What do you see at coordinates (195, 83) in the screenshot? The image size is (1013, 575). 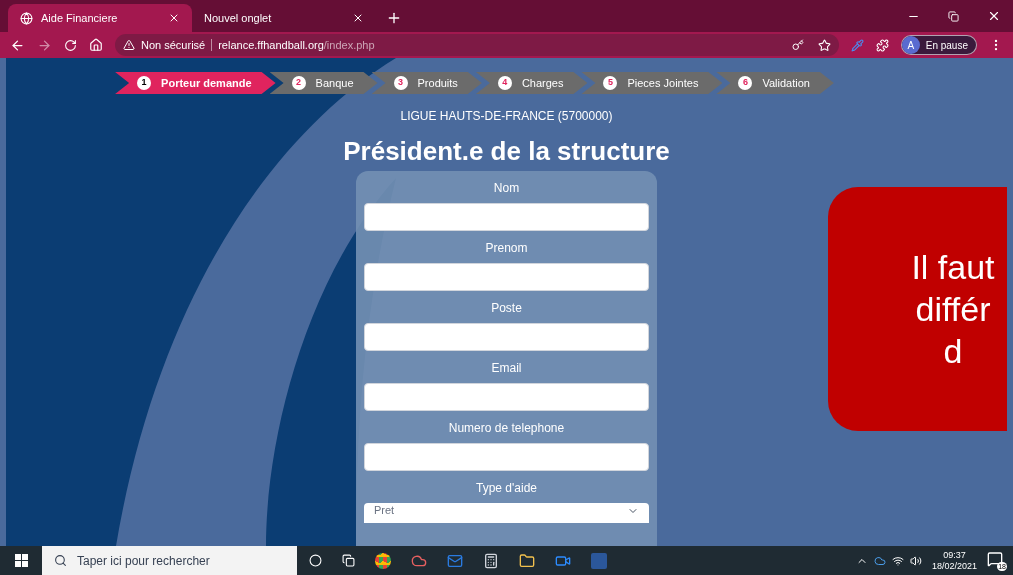 I see `step-tab: 1 Porteur demande` at bounding box center [195, 83].